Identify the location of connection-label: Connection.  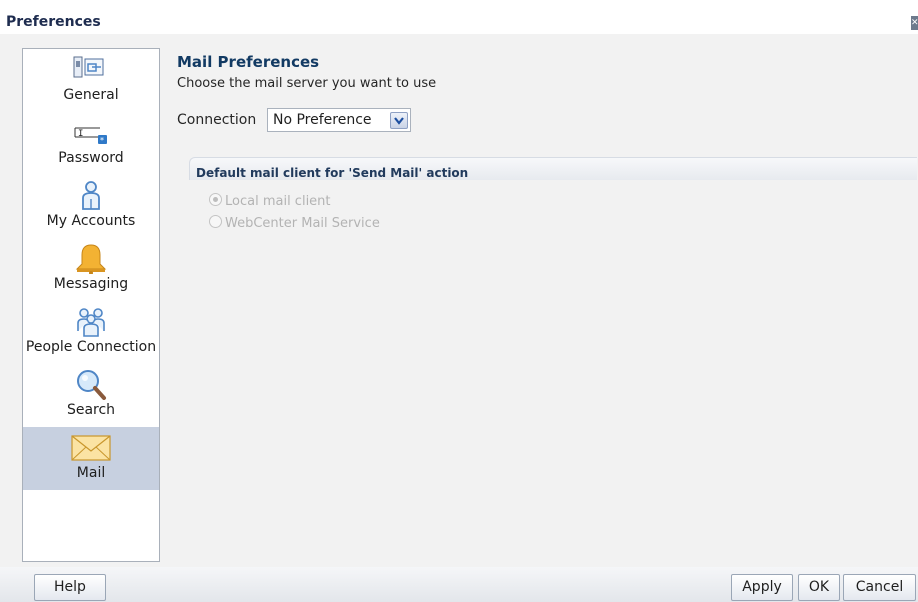
(217, 120).